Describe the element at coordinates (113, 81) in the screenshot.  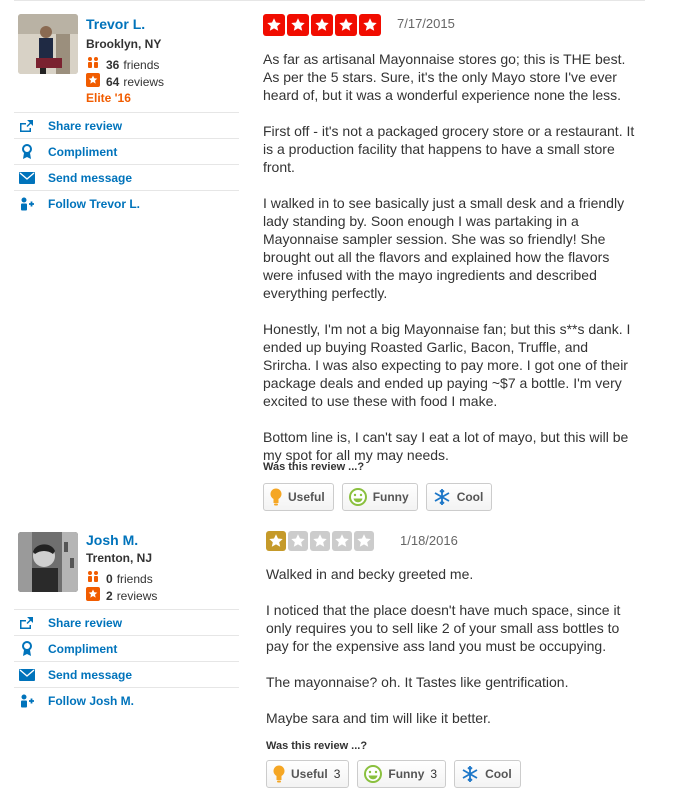
I see `reviews-number: 64` at that location.